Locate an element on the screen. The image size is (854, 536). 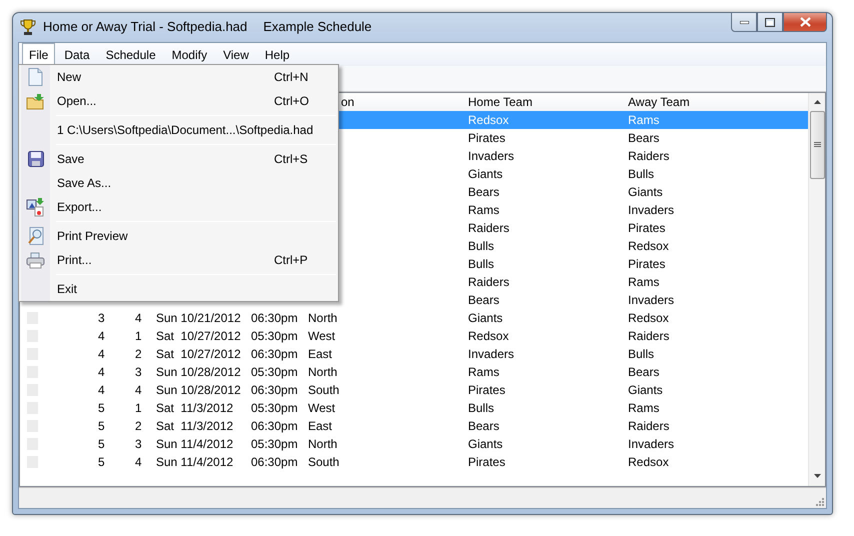
document-icon is located at coordinates (35, 77).